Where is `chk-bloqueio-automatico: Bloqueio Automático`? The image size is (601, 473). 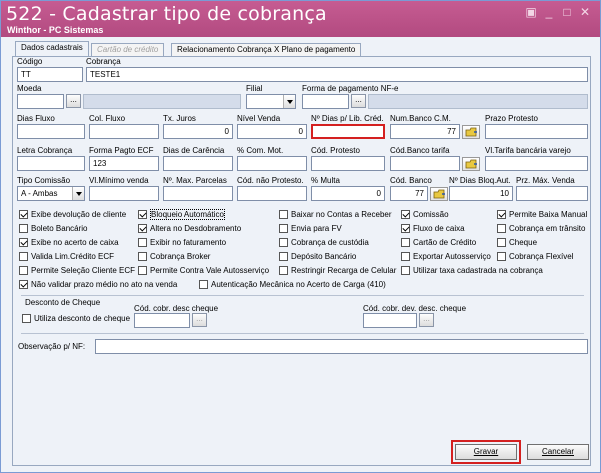 chk-bloqueio-automatico: Bloqueio Automático is located at coordinates (181, 215).